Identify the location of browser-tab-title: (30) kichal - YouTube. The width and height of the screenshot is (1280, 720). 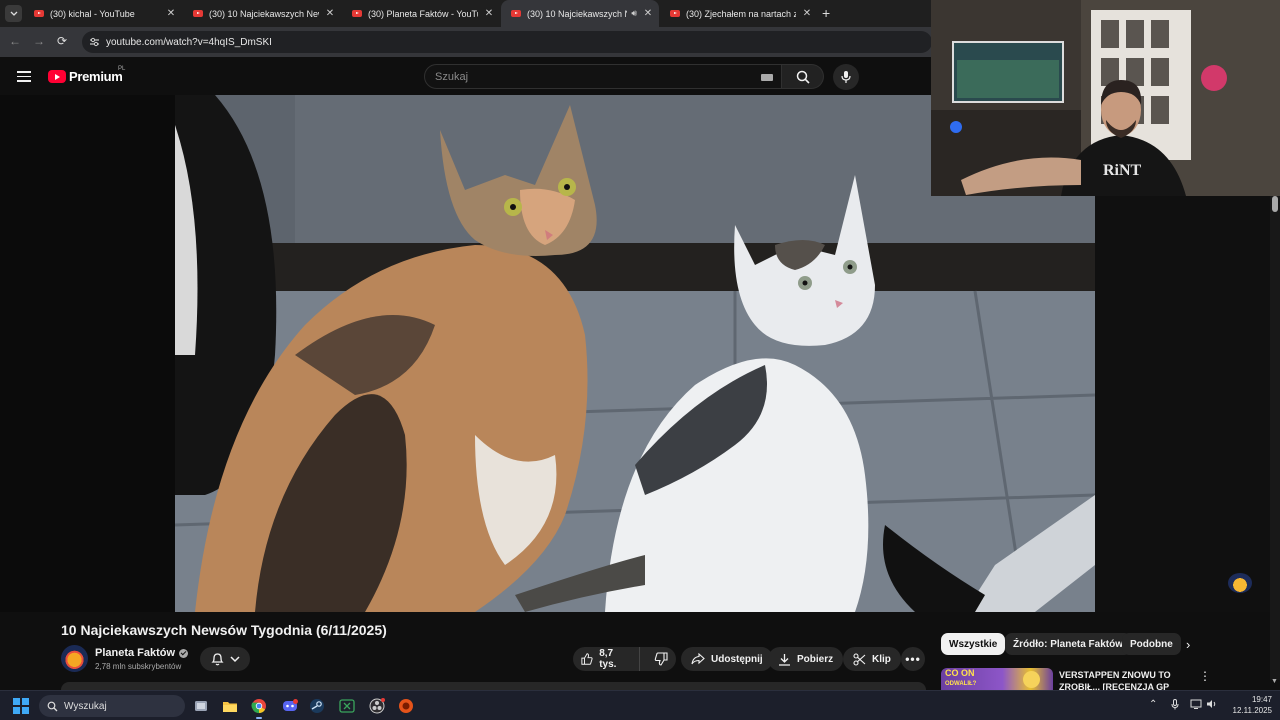
(92, 13).